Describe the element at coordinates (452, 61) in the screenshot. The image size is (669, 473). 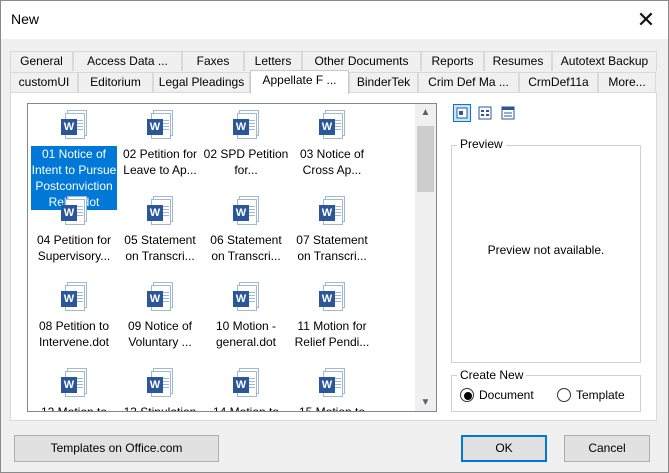
I see `tab-back-5: Reports` at that location.